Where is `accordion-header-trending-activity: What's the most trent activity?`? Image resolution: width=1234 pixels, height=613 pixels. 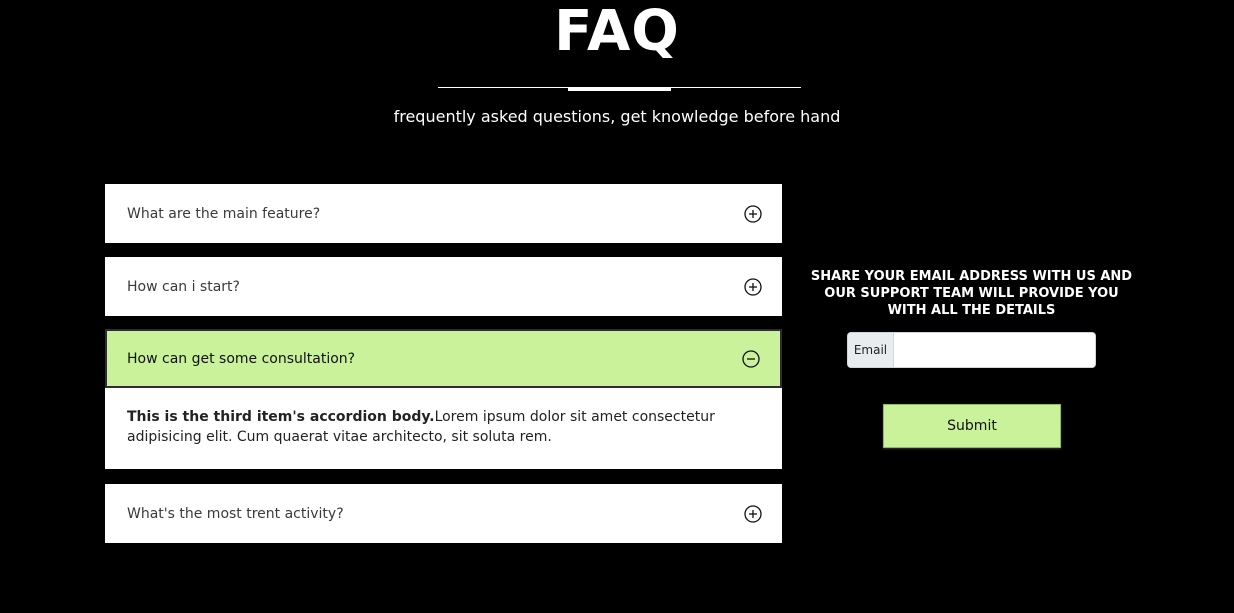 accordion-header-trending-activity: What's the most trent activity? is located at coordinates (443, 513).